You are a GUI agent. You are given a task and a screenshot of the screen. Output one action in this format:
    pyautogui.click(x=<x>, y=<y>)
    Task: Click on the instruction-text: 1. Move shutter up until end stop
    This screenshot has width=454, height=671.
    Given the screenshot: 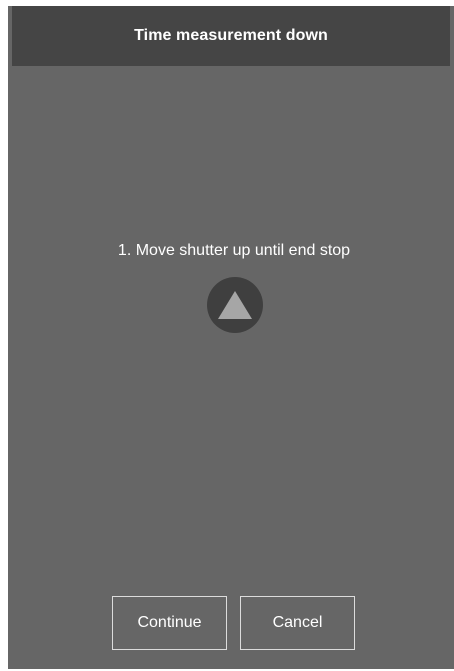 What is the action you would take?
    pyautogui.click(x=234, y=250)
    